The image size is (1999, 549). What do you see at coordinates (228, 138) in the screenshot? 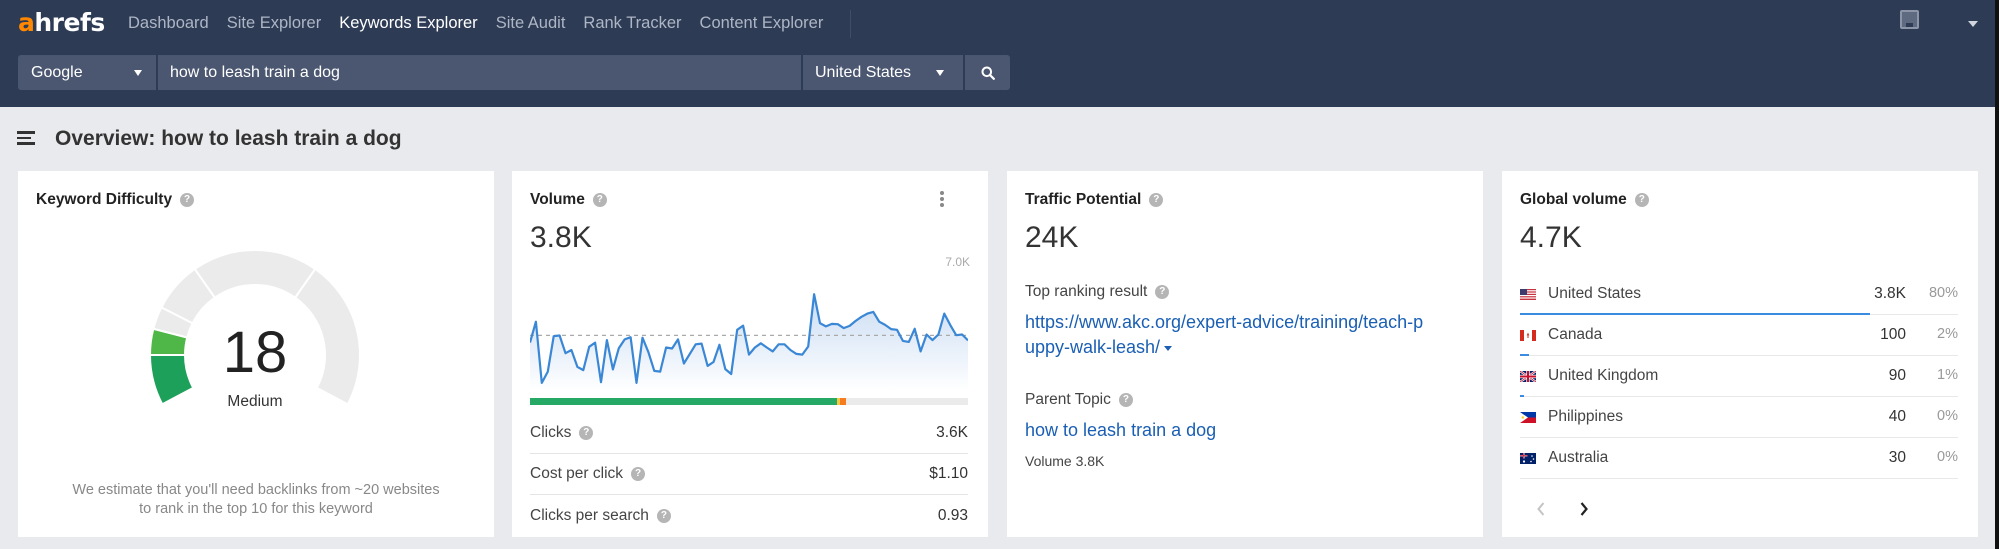
I see `page-title: Overview: how to leash train a dog` at bounding box center [228, 138].